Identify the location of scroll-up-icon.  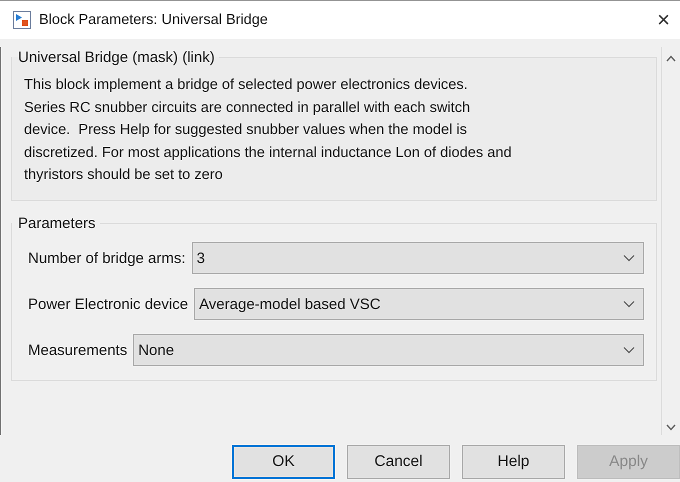
(671, 58).